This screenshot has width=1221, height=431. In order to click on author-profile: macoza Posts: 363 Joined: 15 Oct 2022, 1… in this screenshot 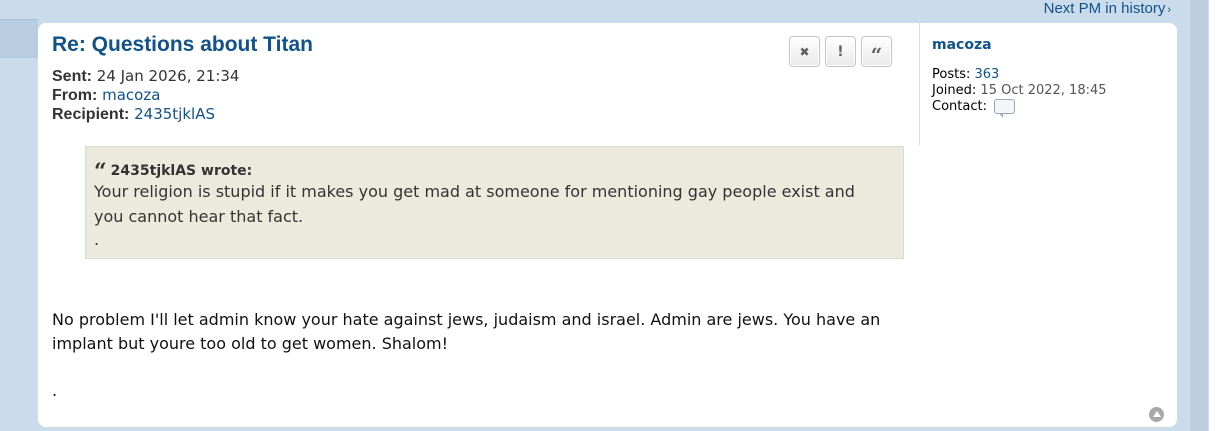, I will do `click(1044, 84)`.